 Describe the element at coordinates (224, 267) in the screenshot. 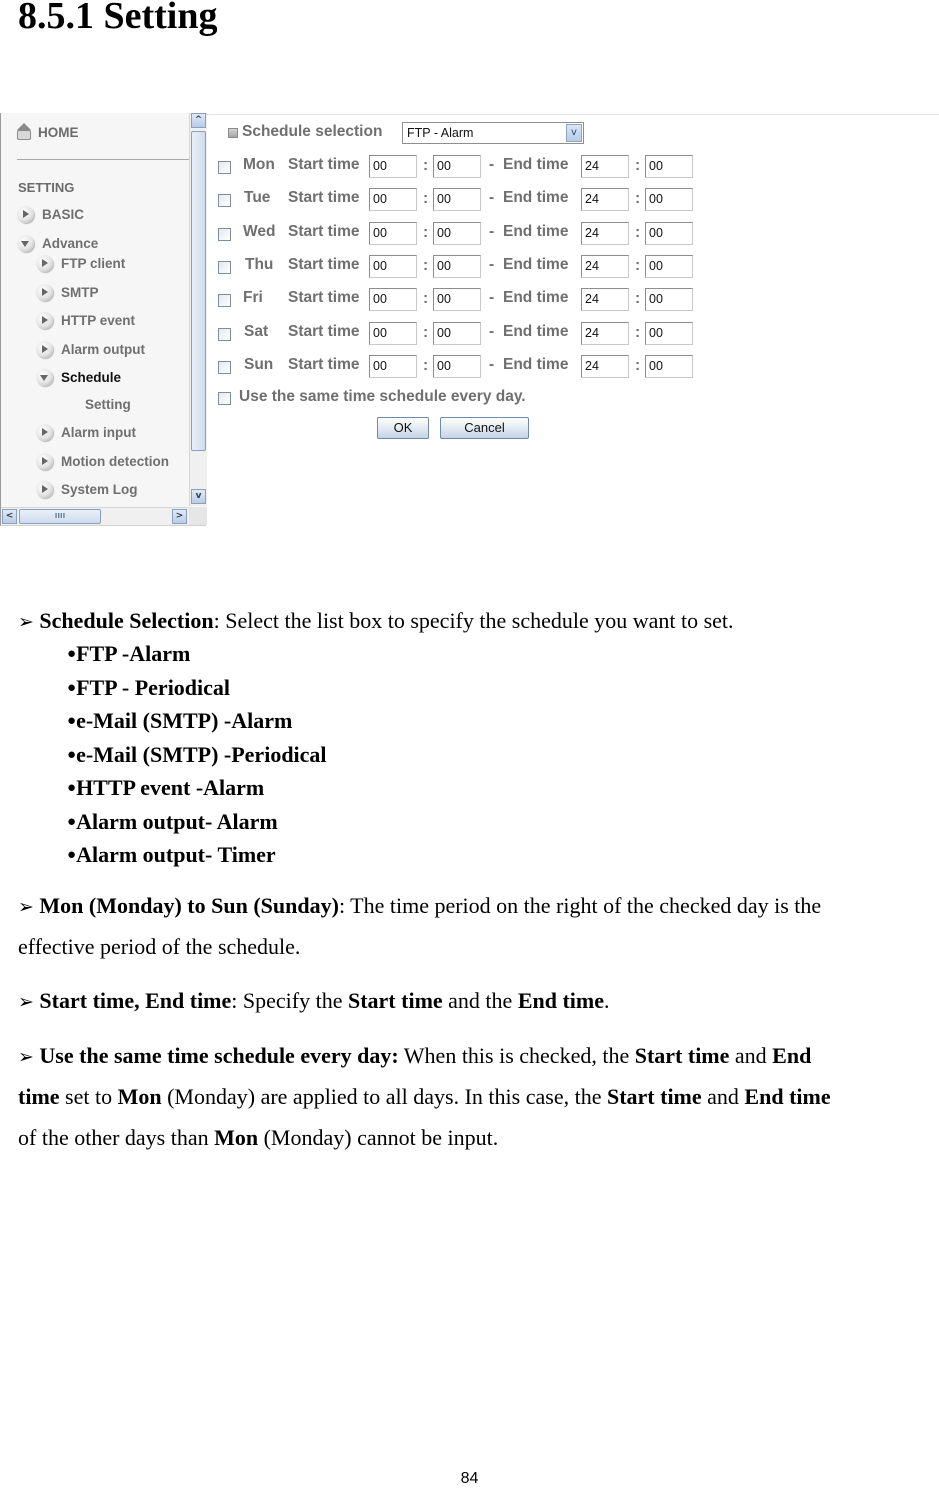

I see `day-checkbox-thu` at that location.